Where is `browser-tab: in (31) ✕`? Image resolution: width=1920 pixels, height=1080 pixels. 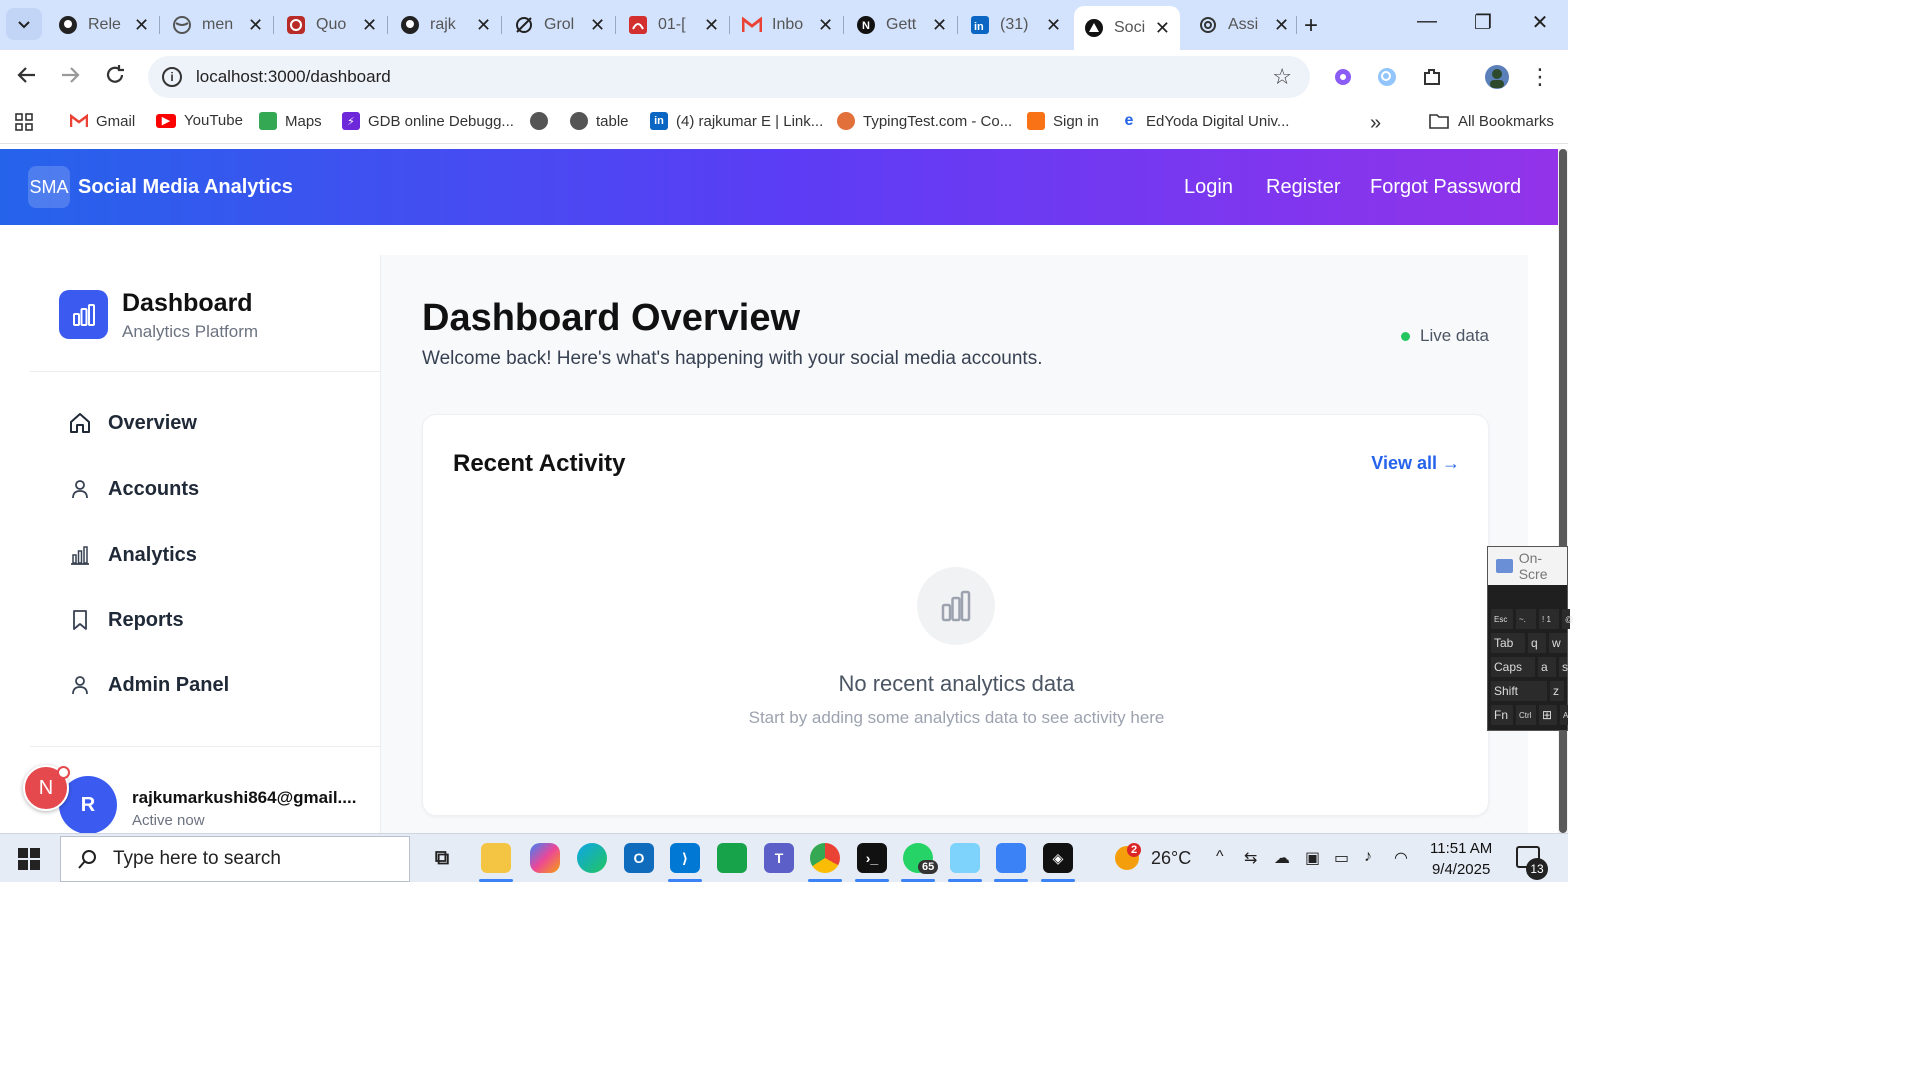
browser-tab: in (31) ✕ is located at coordinates (1015, 25).